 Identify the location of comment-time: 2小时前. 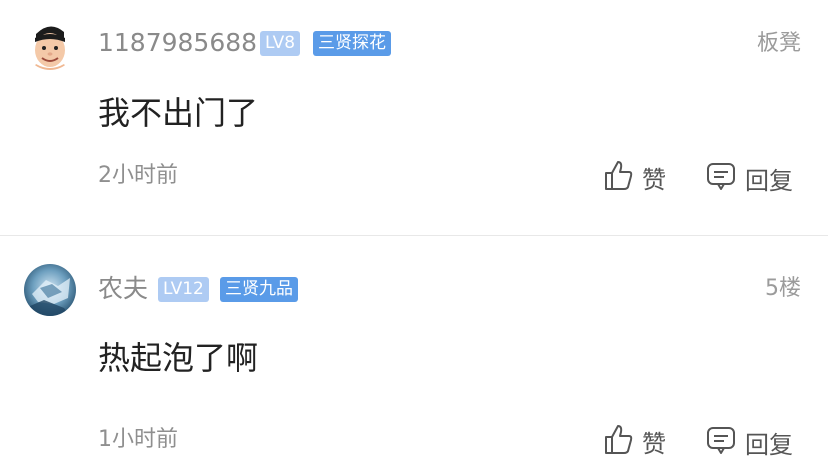
(138, 175).